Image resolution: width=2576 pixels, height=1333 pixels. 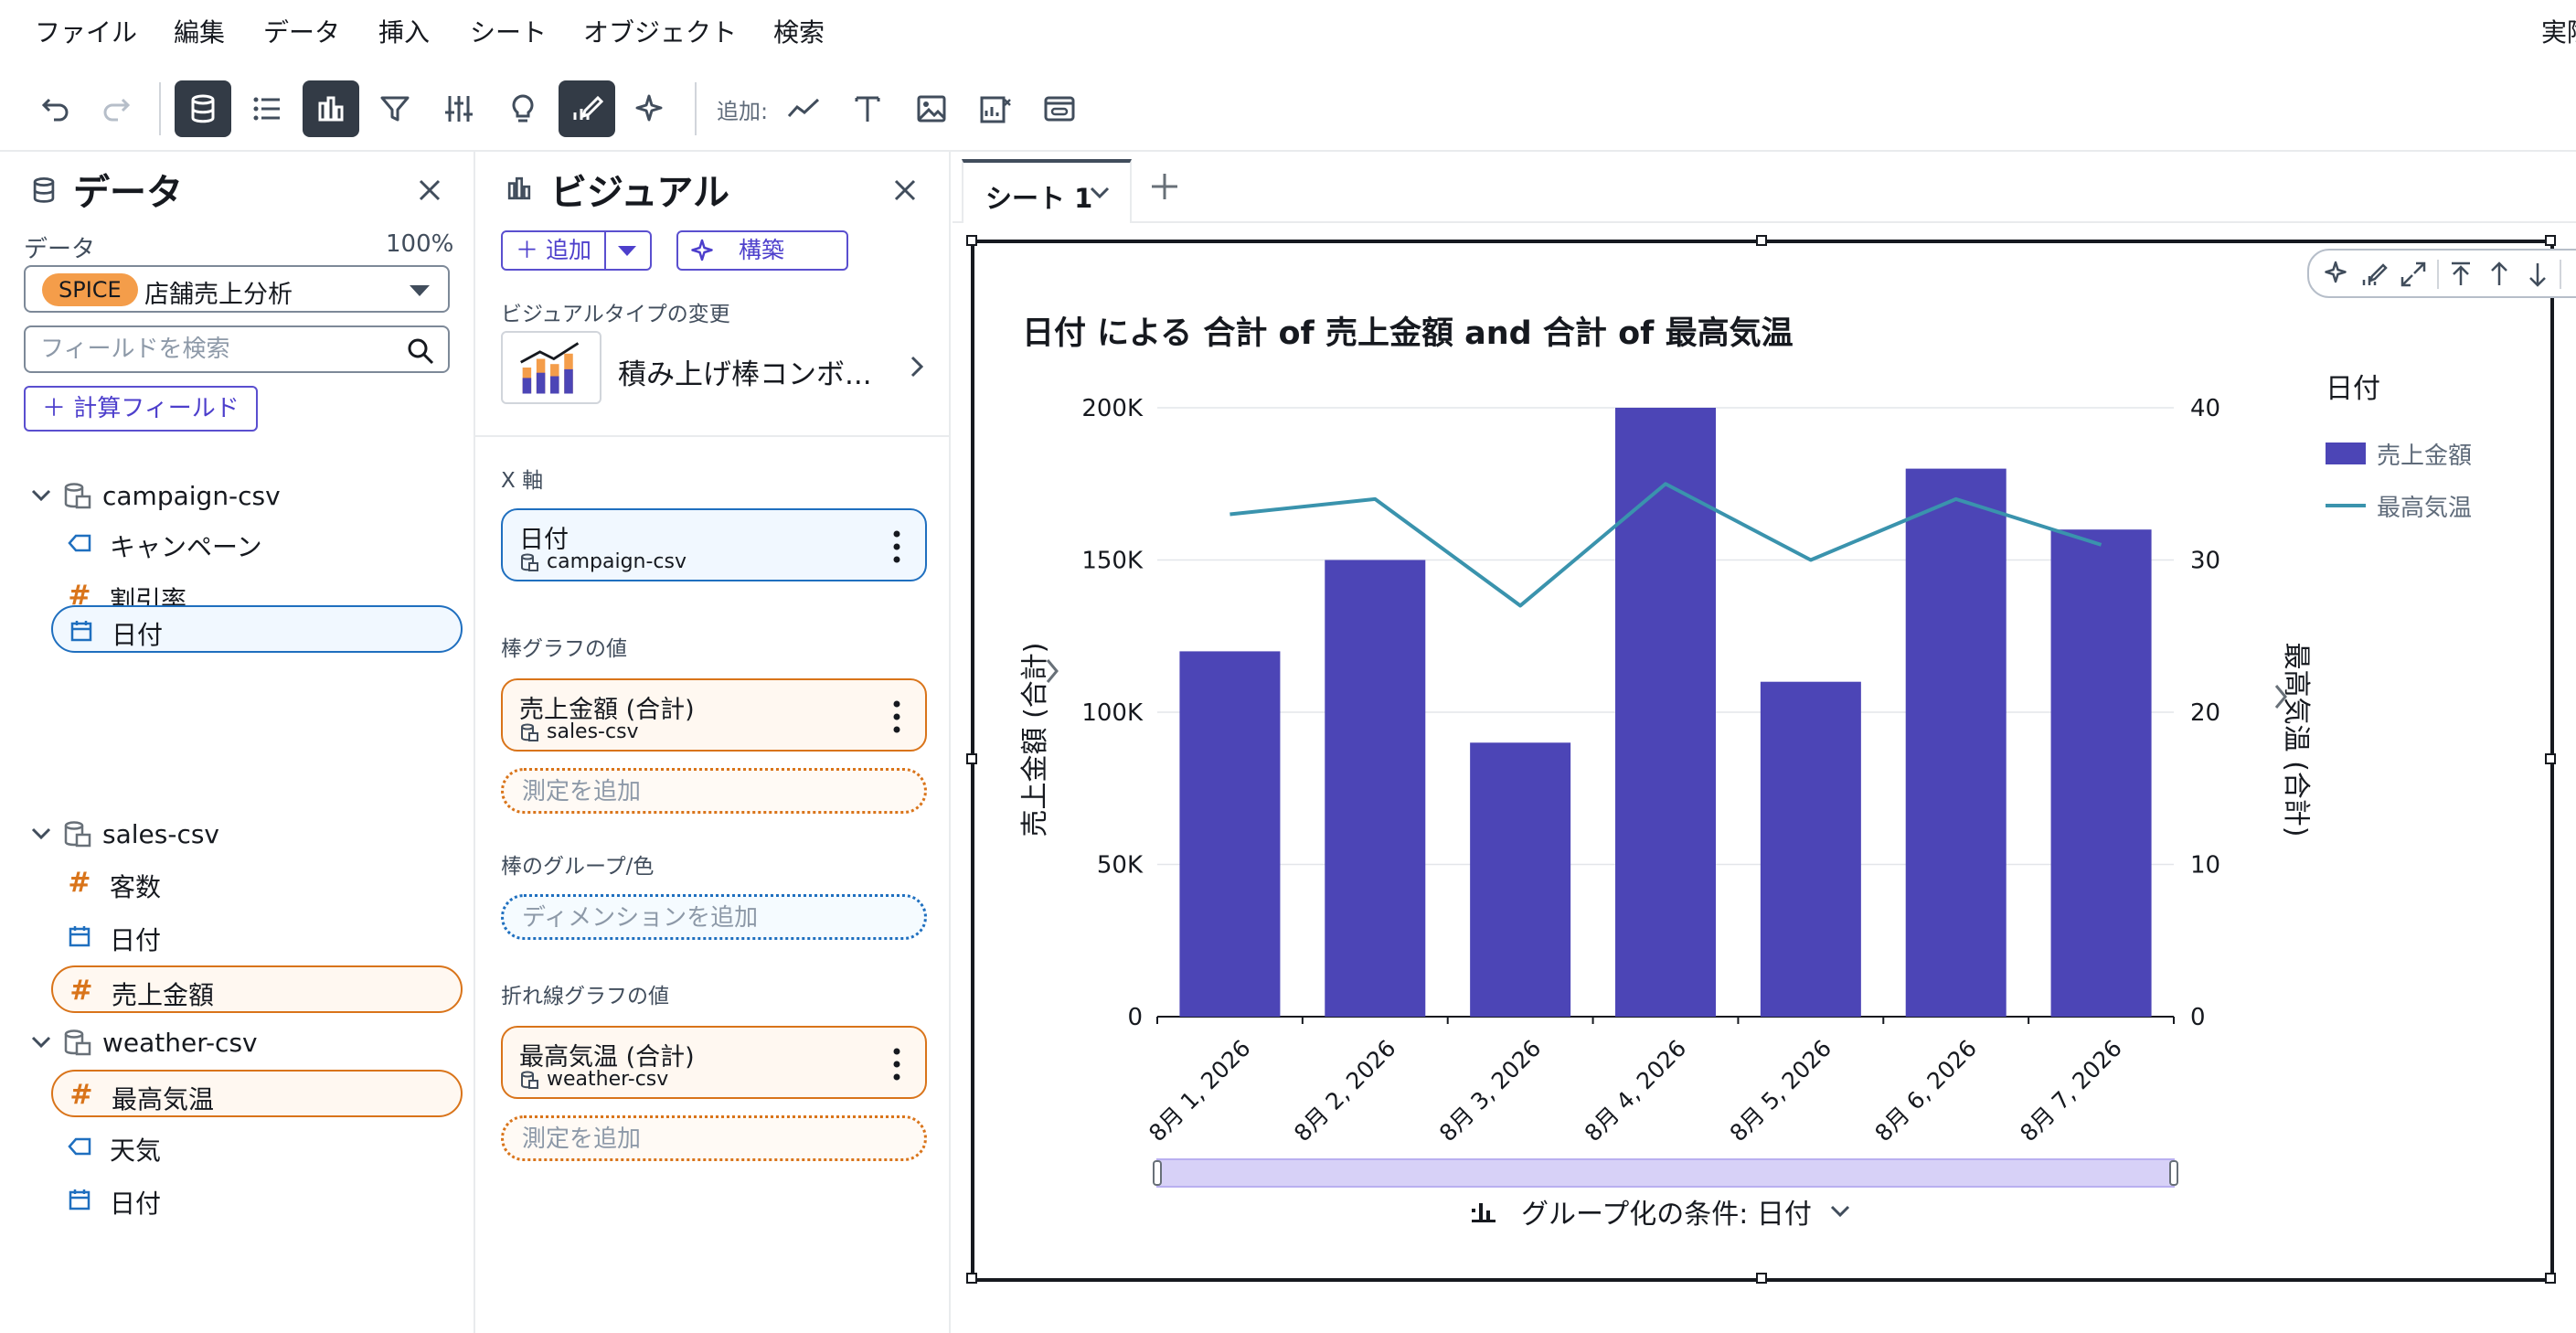 I want to click on caret-down-icon, so click(x=628, y=250).